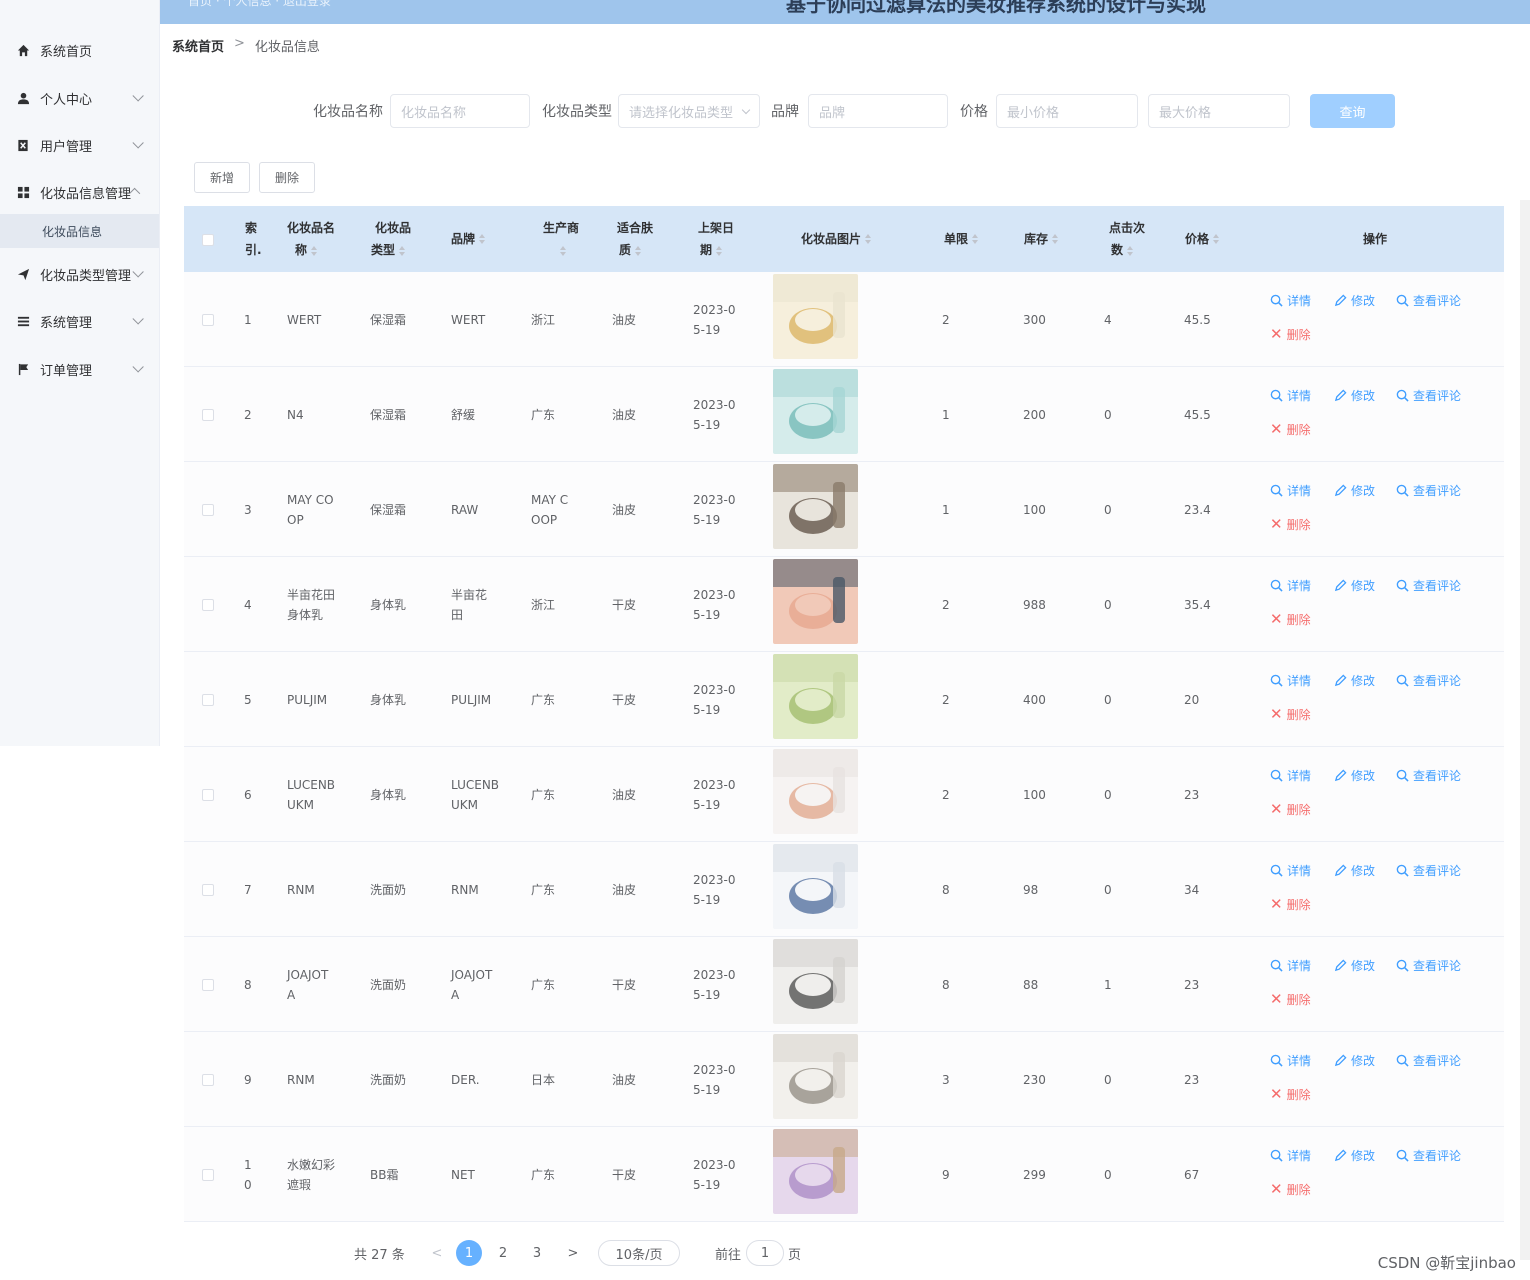 Image resolution: width=1530 pixels, height=1280 pixels. What do you see at coordinates (80, 274) in the screenshot?
I see `sidebar-item-cosmetic-types: 化妆品类型管理` at bounding box center [80, 274].